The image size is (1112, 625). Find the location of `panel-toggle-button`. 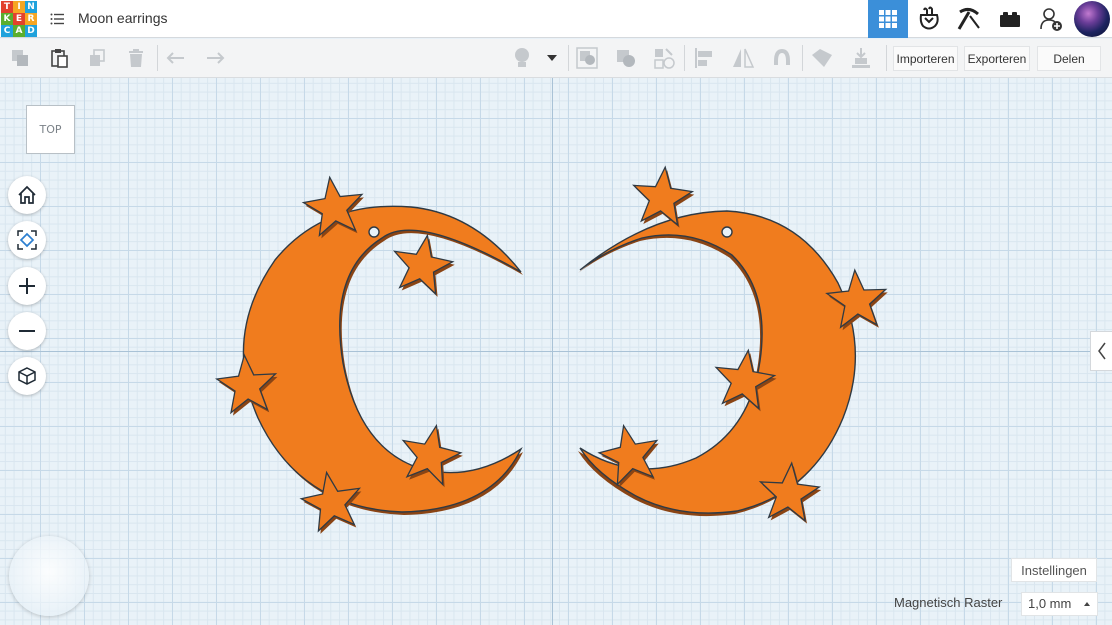

panel-toggle-button is located at coordinates (1101, 351).